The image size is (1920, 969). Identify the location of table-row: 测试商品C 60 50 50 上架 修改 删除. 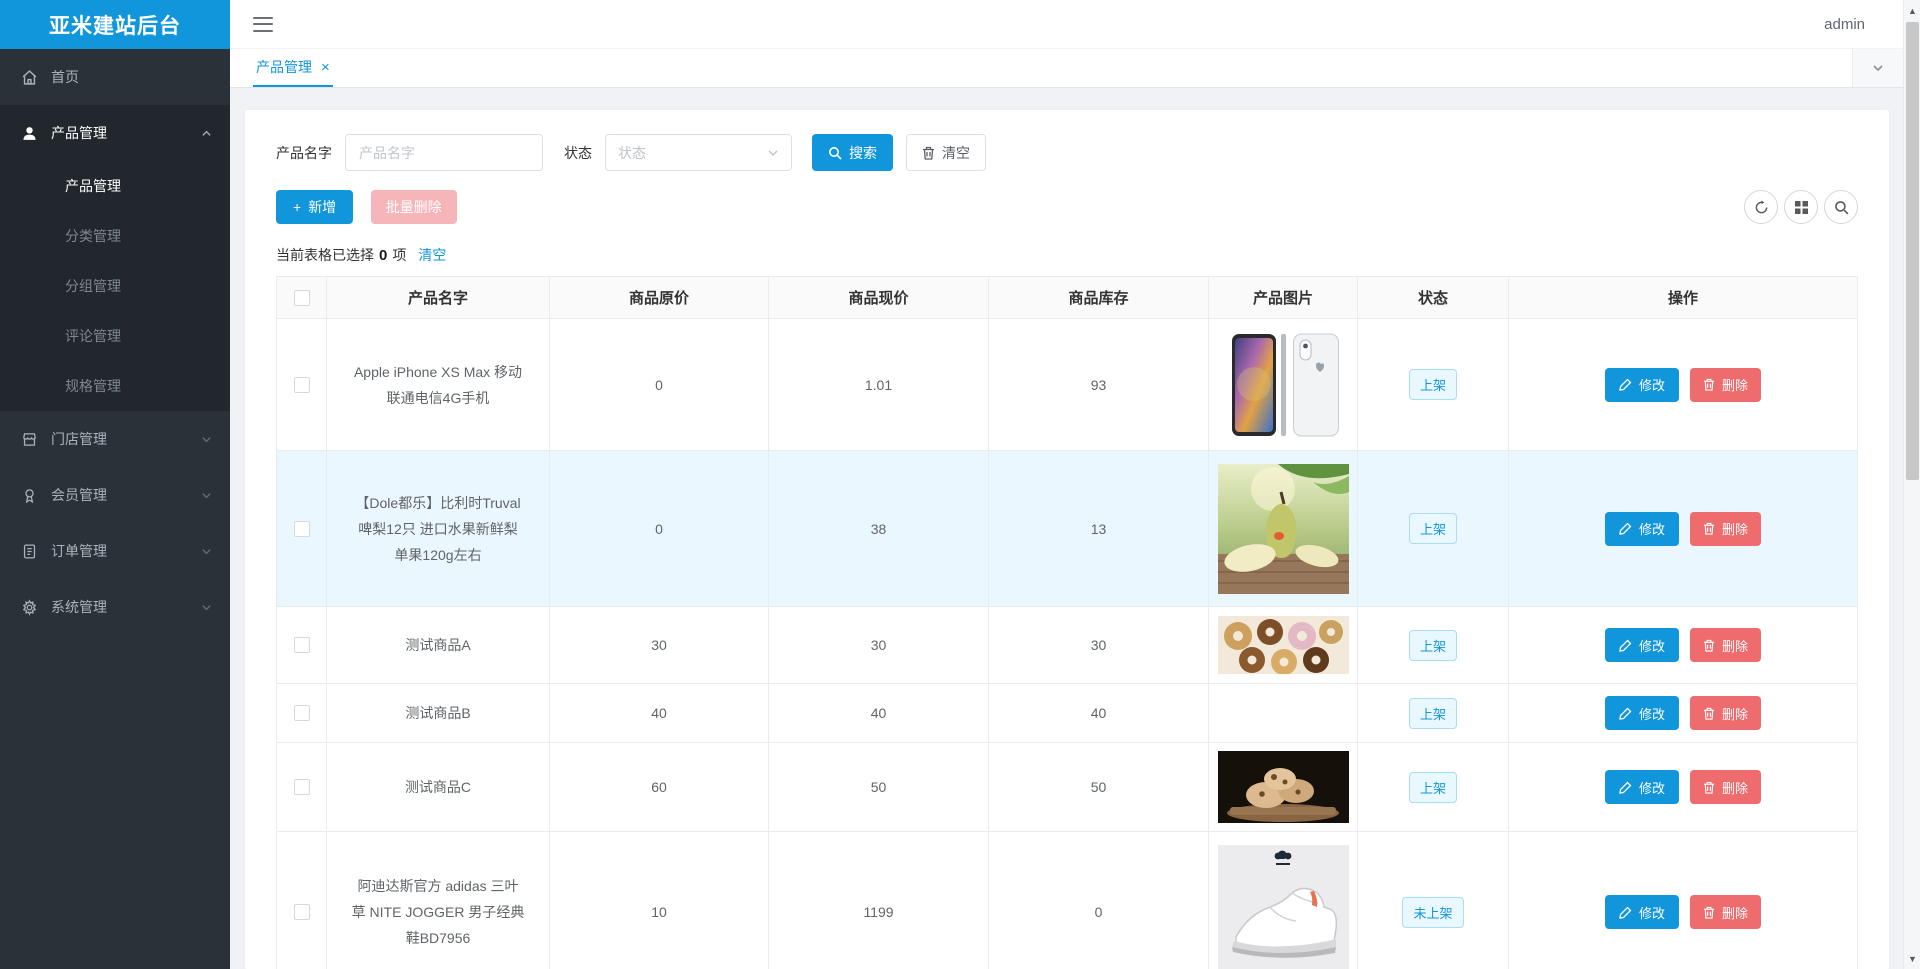
(1067, 787).